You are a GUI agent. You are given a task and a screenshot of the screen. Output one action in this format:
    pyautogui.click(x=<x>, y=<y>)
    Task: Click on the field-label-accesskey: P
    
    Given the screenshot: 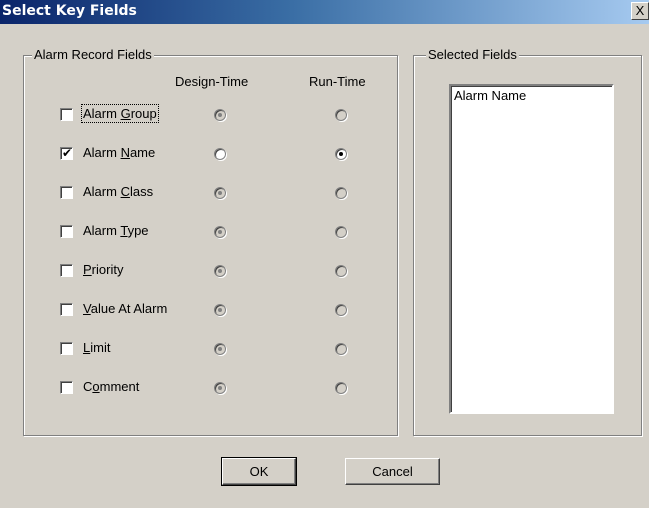 What is the action you would take?
    pyautogui.click(x=87, y=269)
    